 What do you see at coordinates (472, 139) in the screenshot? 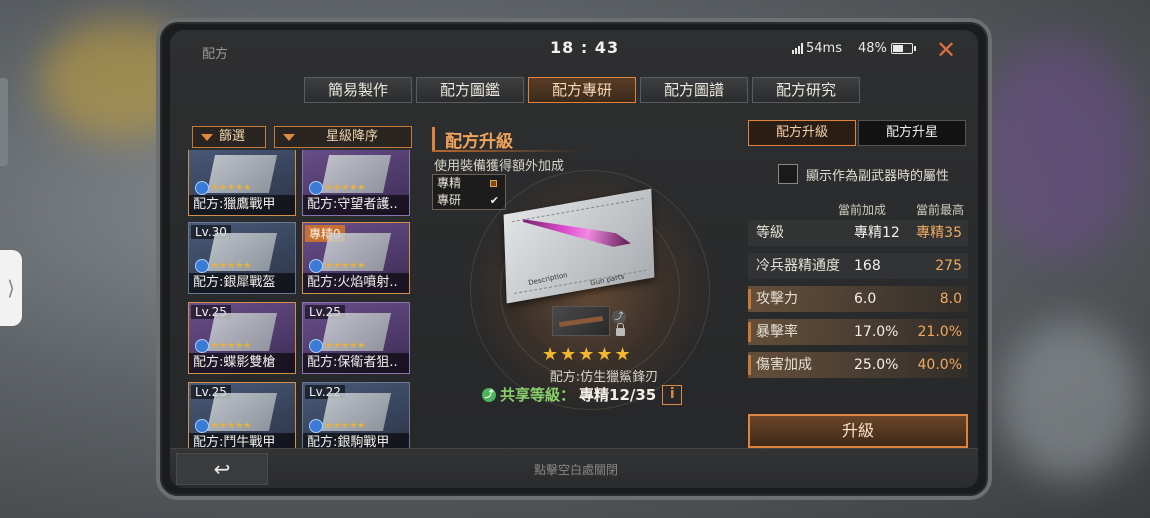
I see `upgrade-section-title: 配方升級` at bounding box center [472, 139].